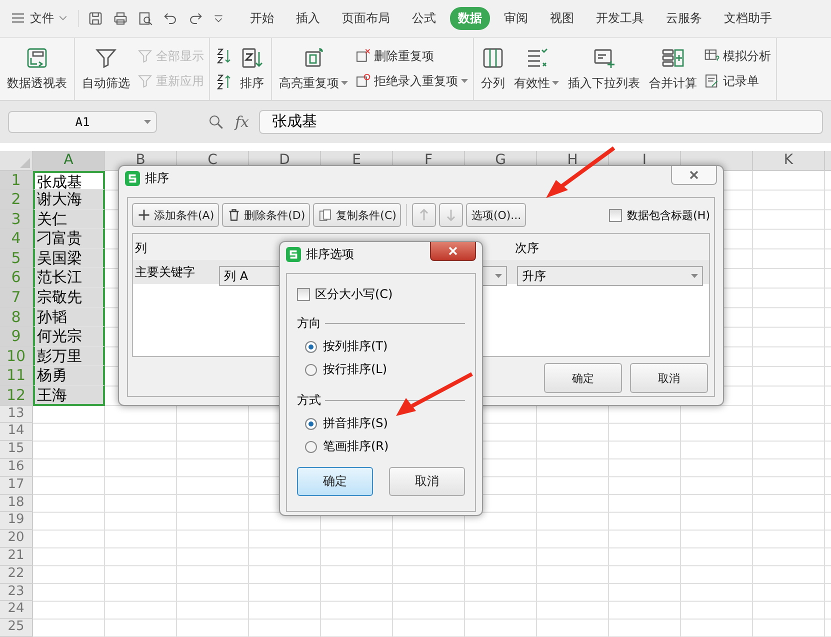 The image size is (831, 637). Describe the element at coordinates (313, 69) in the screenshot. I see `ribbon-button: 高亮重复项` at that location.